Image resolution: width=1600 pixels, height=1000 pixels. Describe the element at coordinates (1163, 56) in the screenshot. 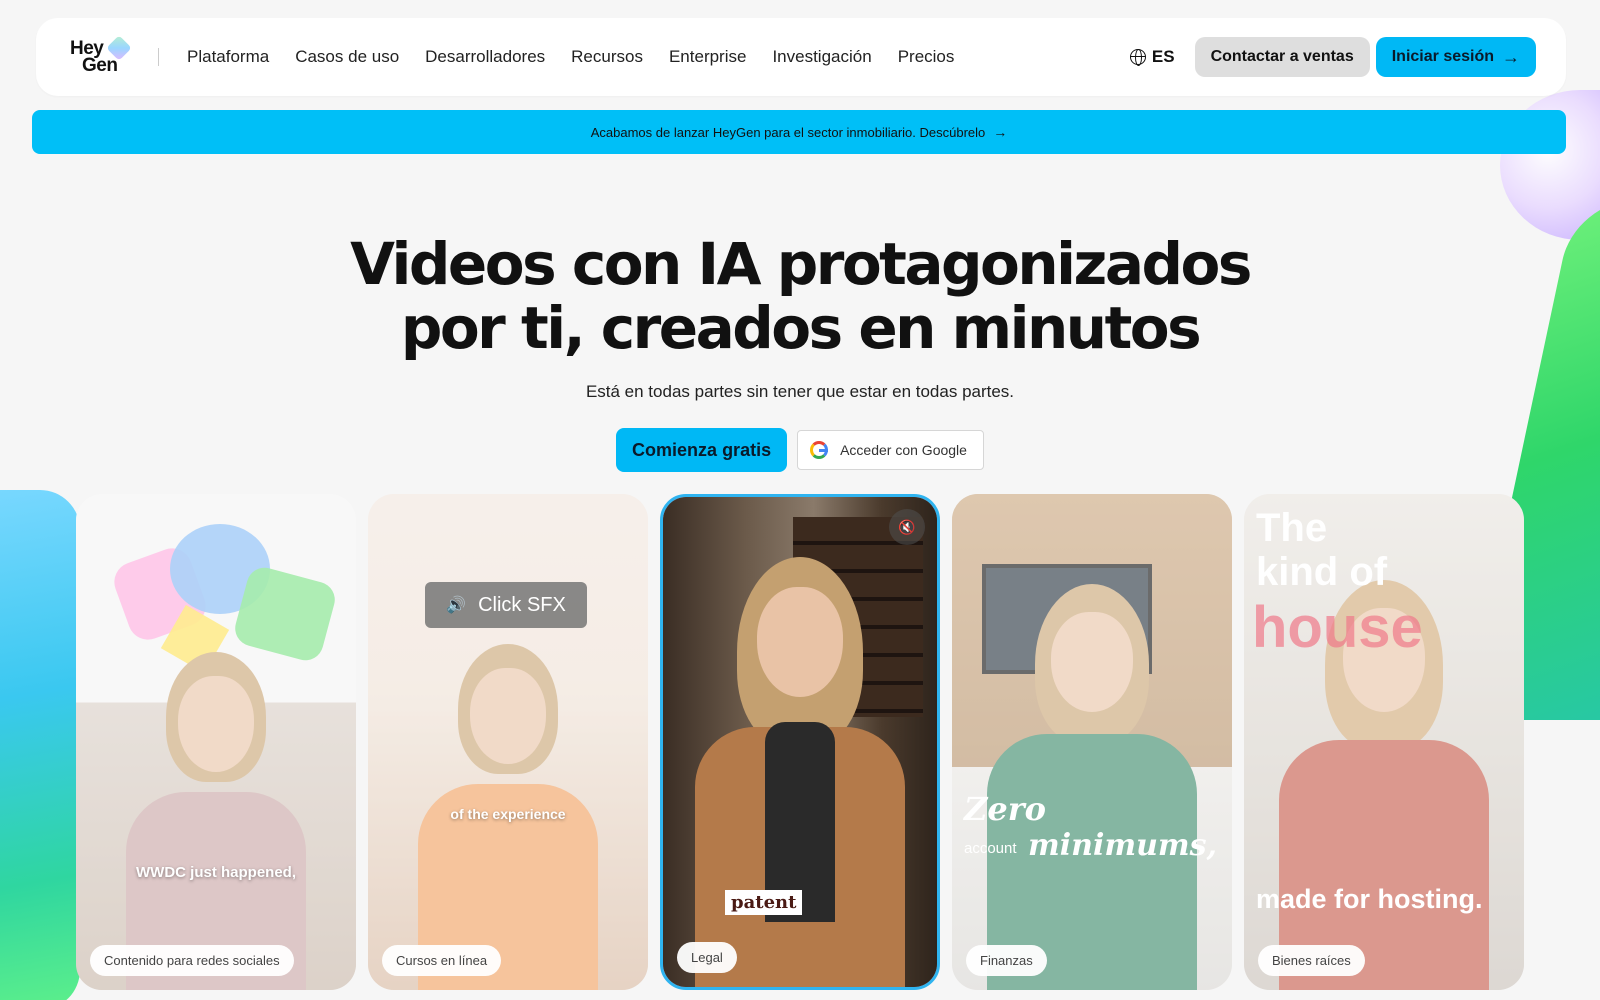

I see `language-label: ES` at that location.